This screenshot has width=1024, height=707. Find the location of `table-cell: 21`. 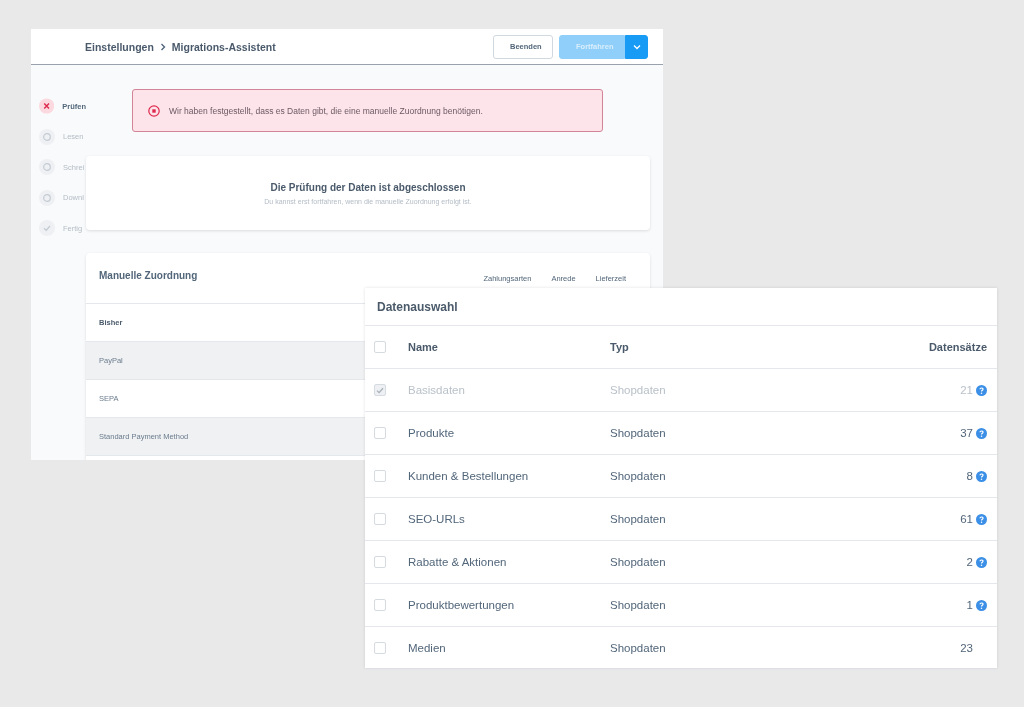

table-cell: 21 is located at coordinates (966, 390).